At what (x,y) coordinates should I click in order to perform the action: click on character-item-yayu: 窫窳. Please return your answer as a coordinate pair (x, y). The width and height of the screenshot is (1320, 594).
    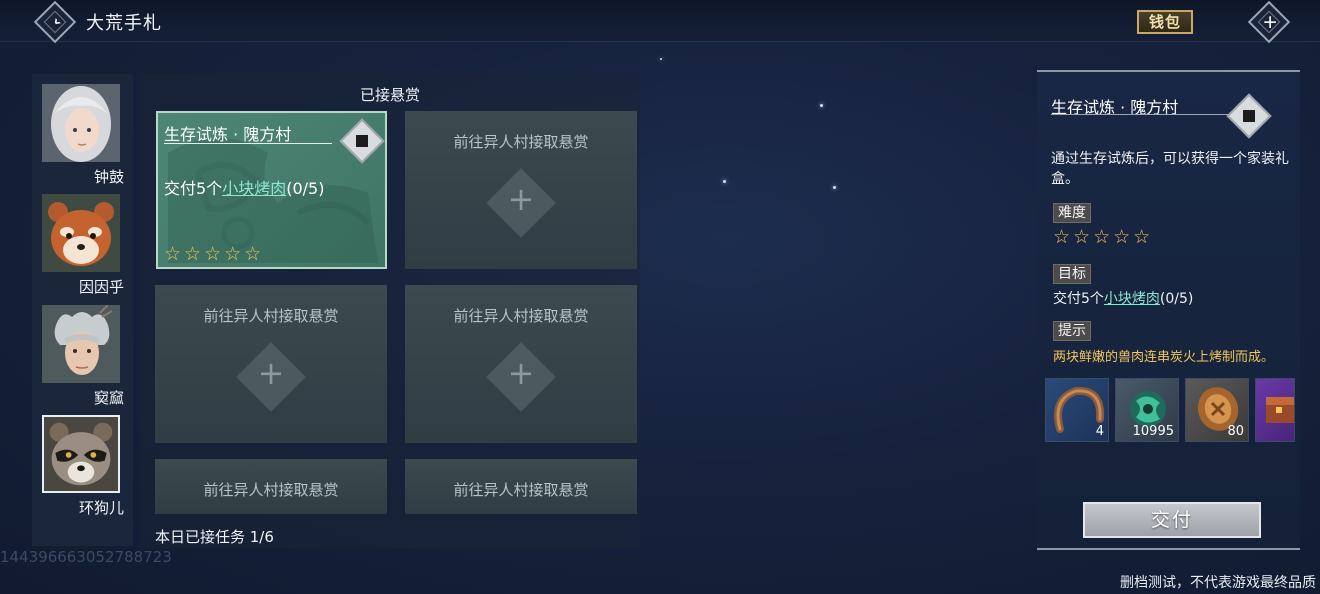
    Looking at the image, I should click on (83, 356).